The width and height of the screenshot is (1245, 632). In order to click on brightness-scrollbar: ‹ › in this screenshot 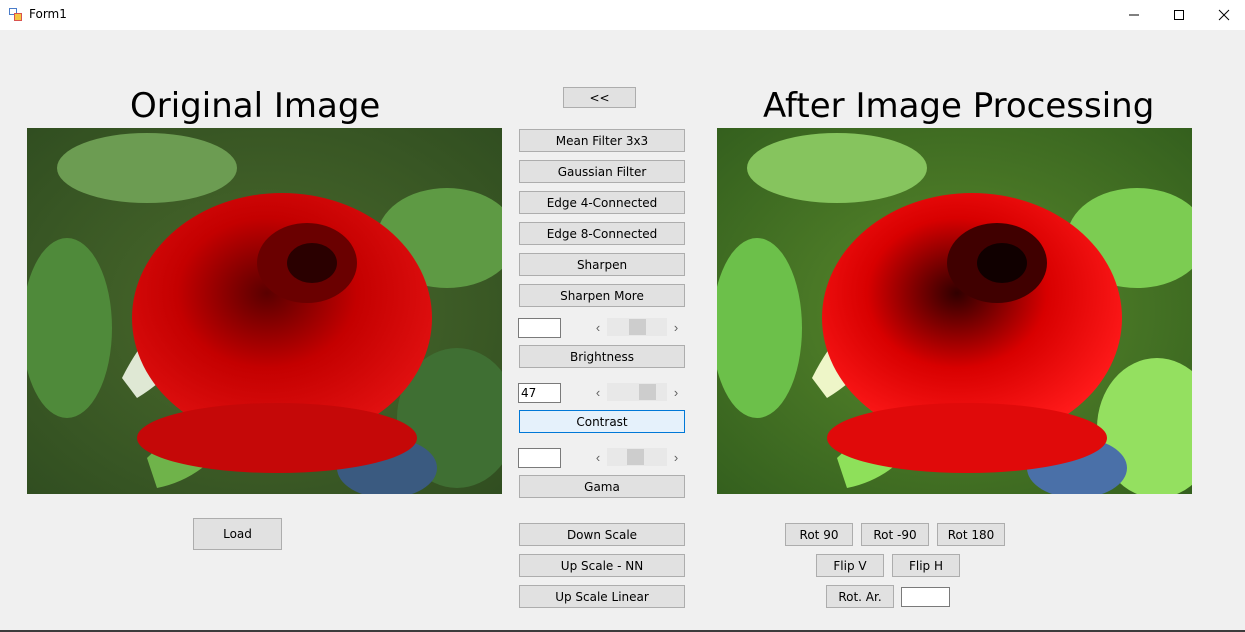, I will do `click(637, 327)`.